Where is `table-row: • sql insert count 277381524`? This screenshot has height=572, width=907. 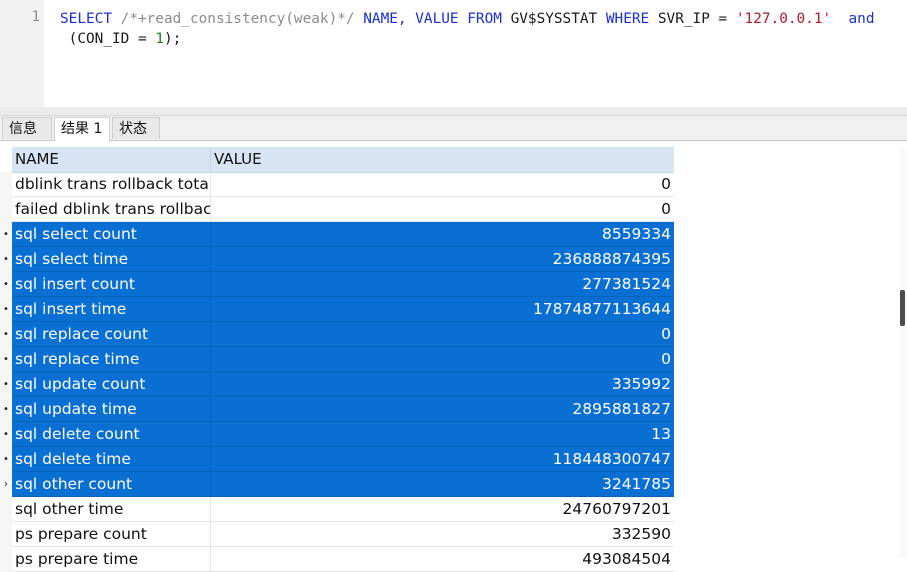
table-row: • sql insert count 277381524 is located at coordinates (337, 284).